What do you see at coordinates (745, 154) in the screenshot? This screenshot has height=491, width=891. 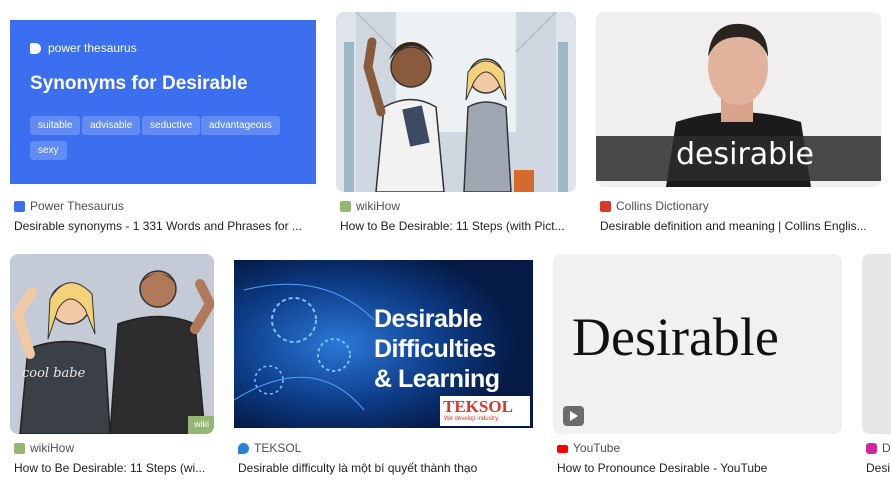 I see `thumb-caption: desirable` at bounding box center [745, 154].